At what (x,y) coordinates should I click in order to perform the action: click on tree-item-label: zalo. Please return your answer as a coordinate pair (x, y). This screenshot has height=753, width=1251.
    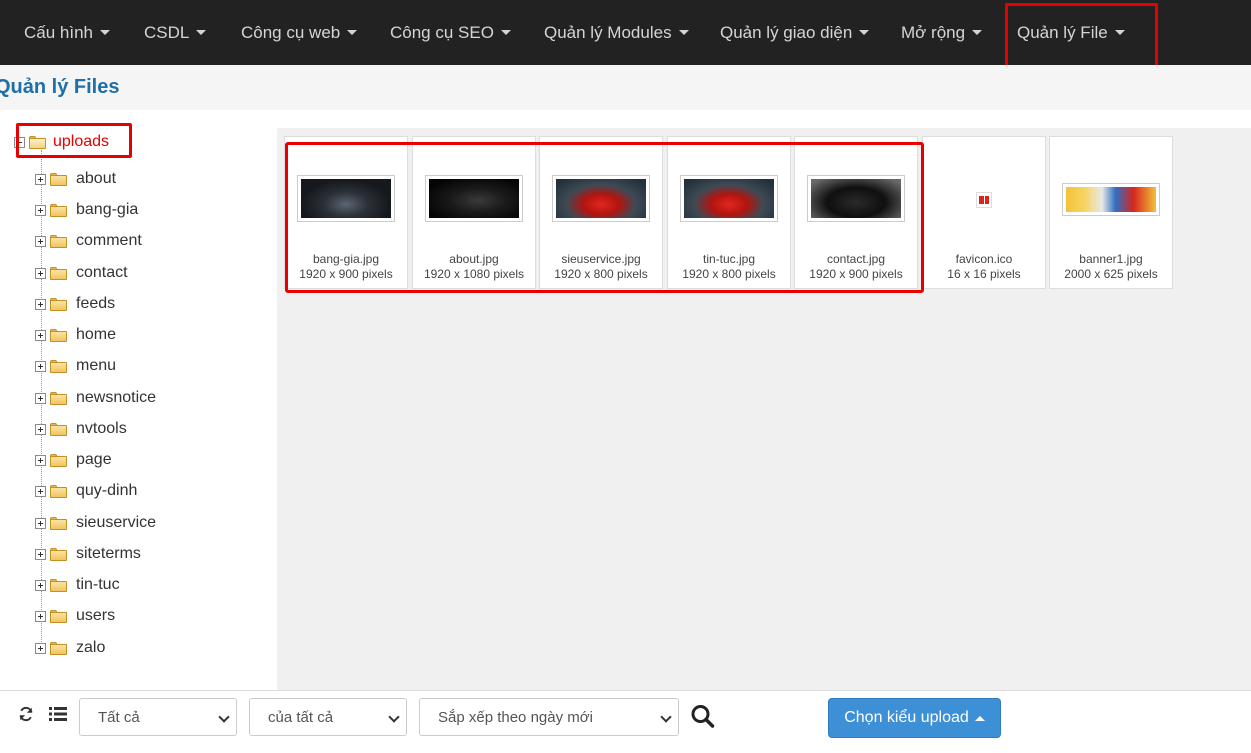
    Looking at the image, I should click on (91, 647).